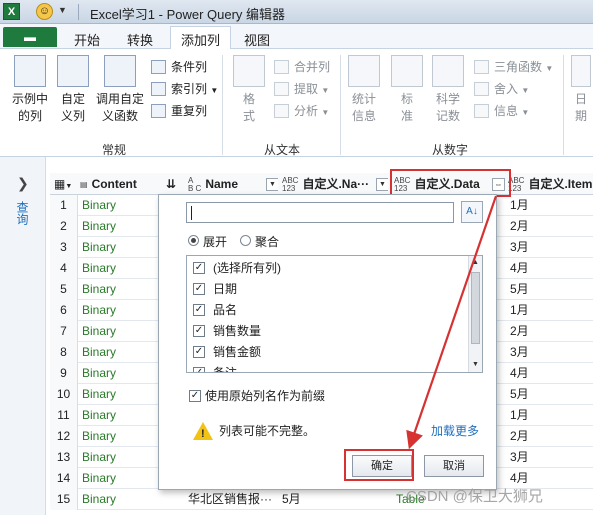  I want to click on parse-icon, so click(281, 111).